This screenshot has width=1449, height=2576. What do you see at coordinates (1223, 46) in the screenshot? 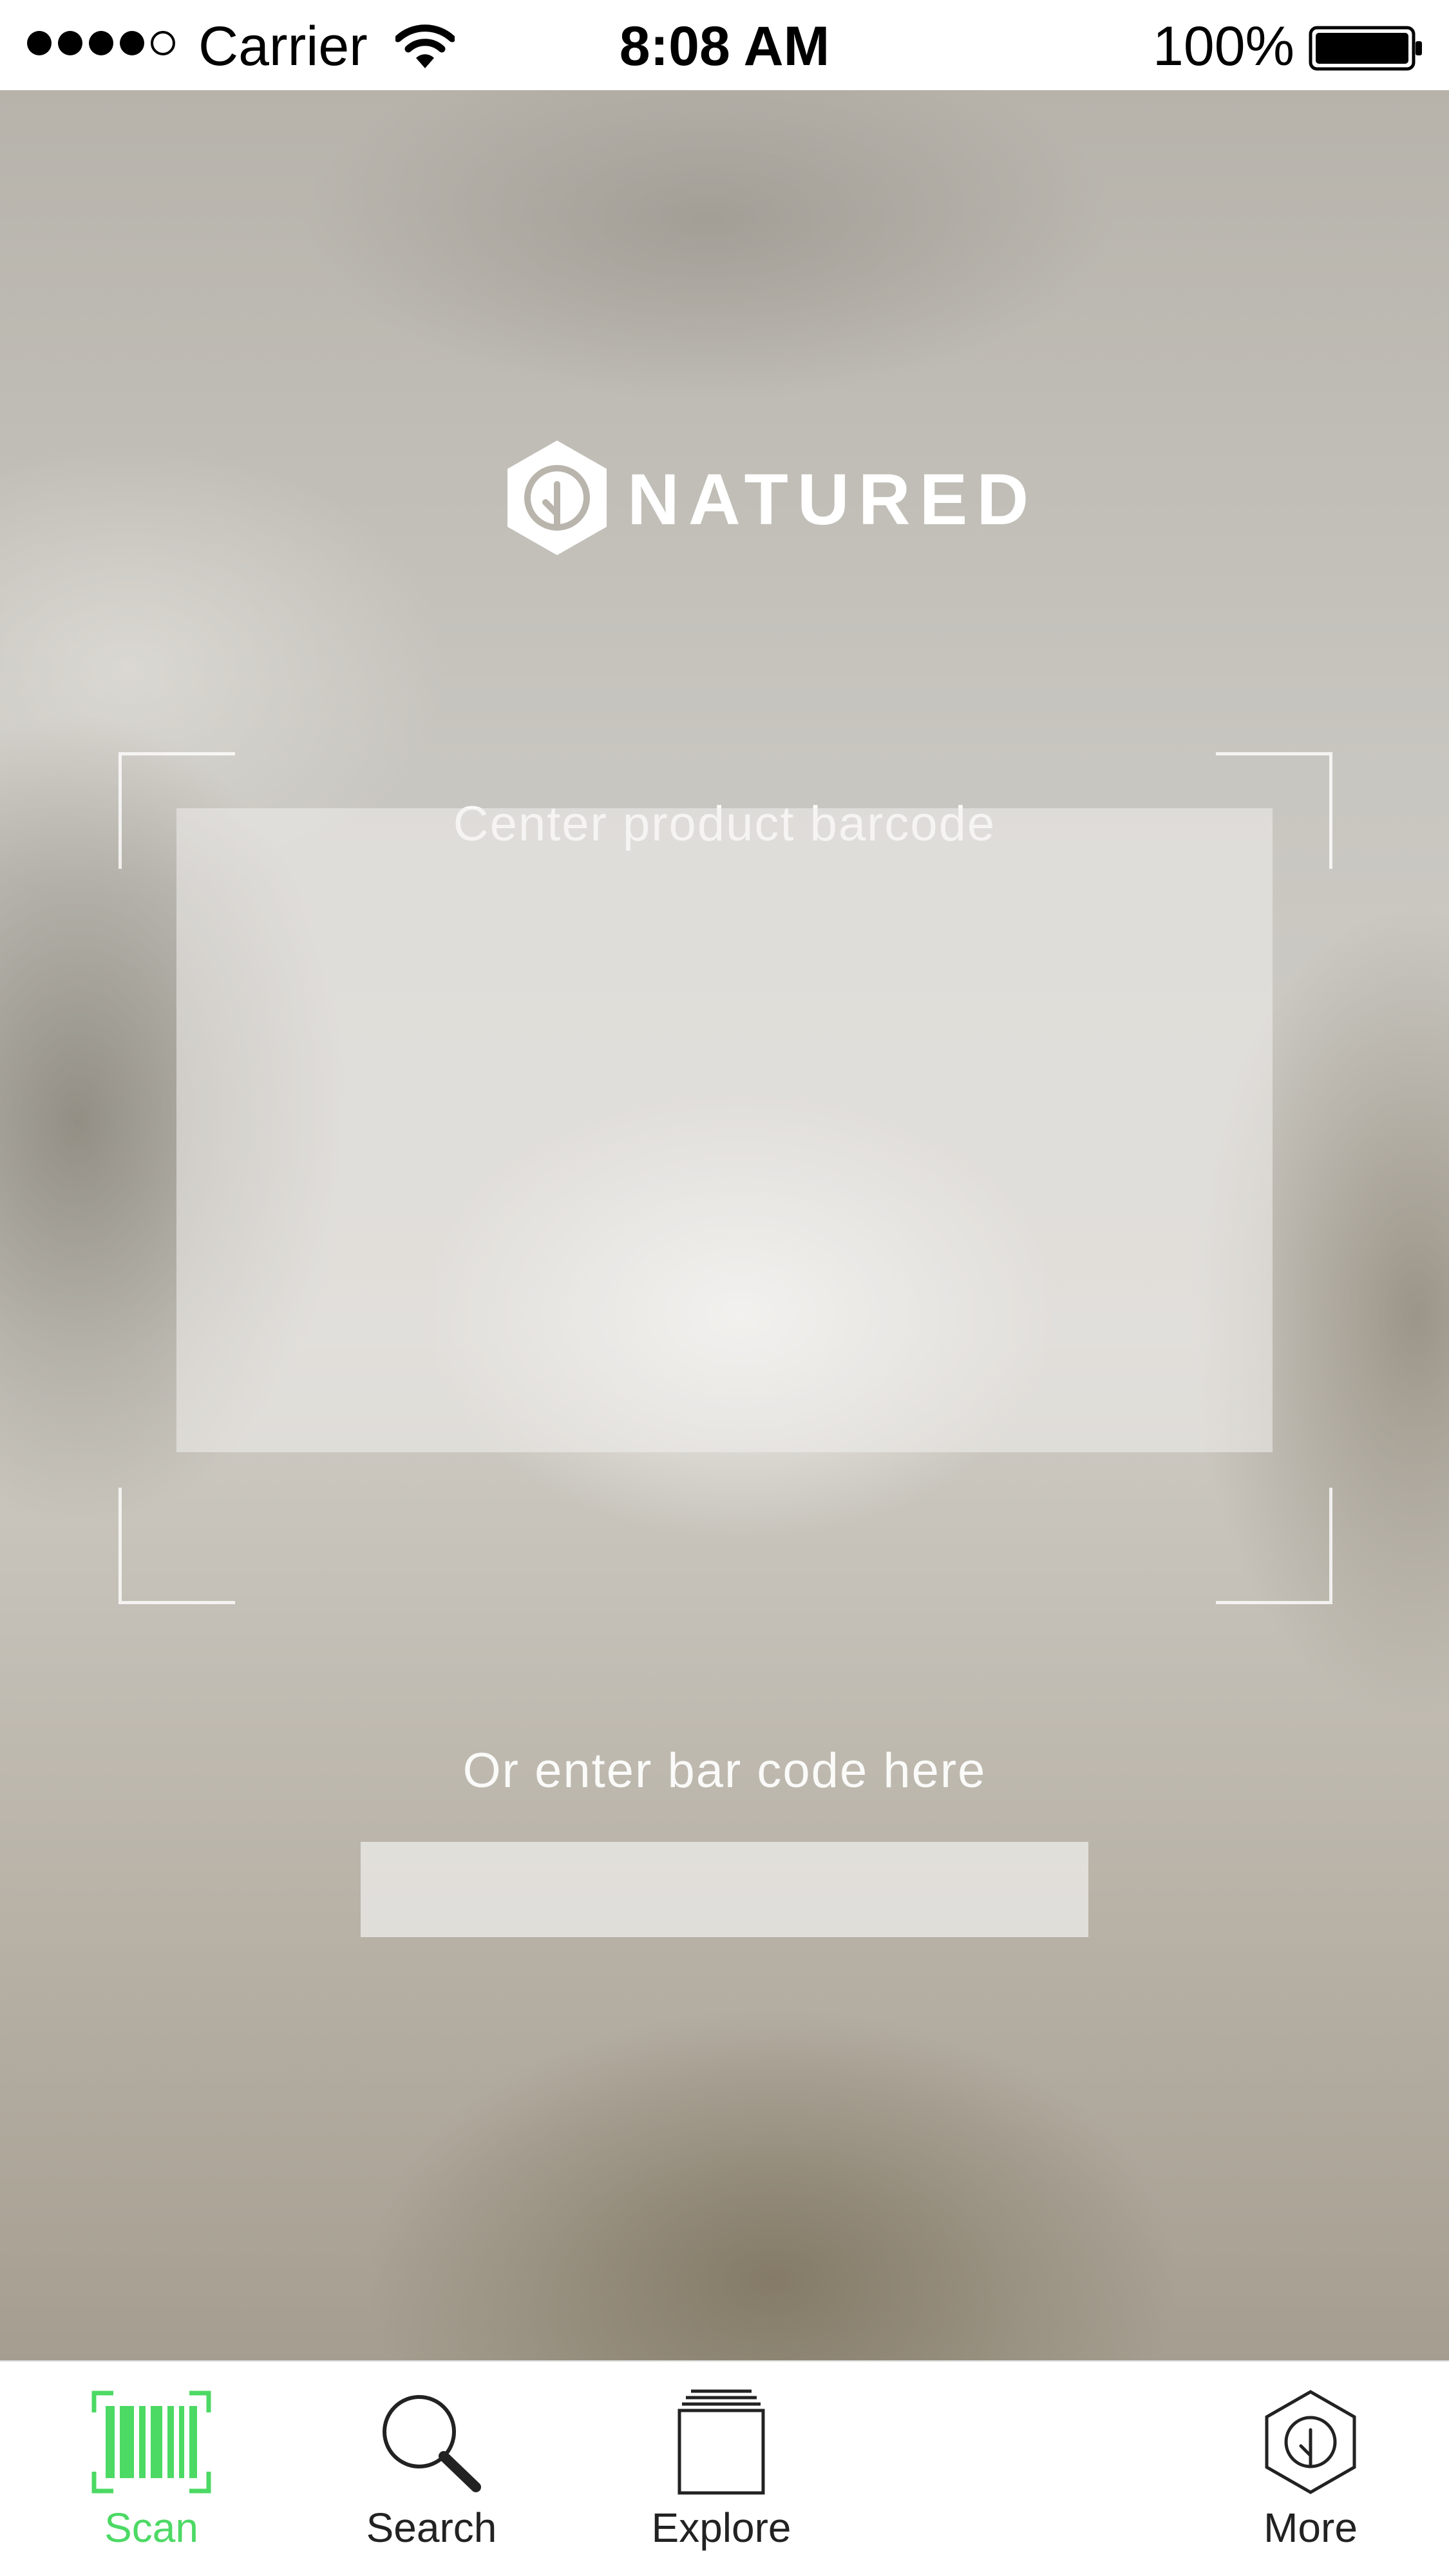
I see `battery-percent: 100%` at bounding box center [1223, 46].